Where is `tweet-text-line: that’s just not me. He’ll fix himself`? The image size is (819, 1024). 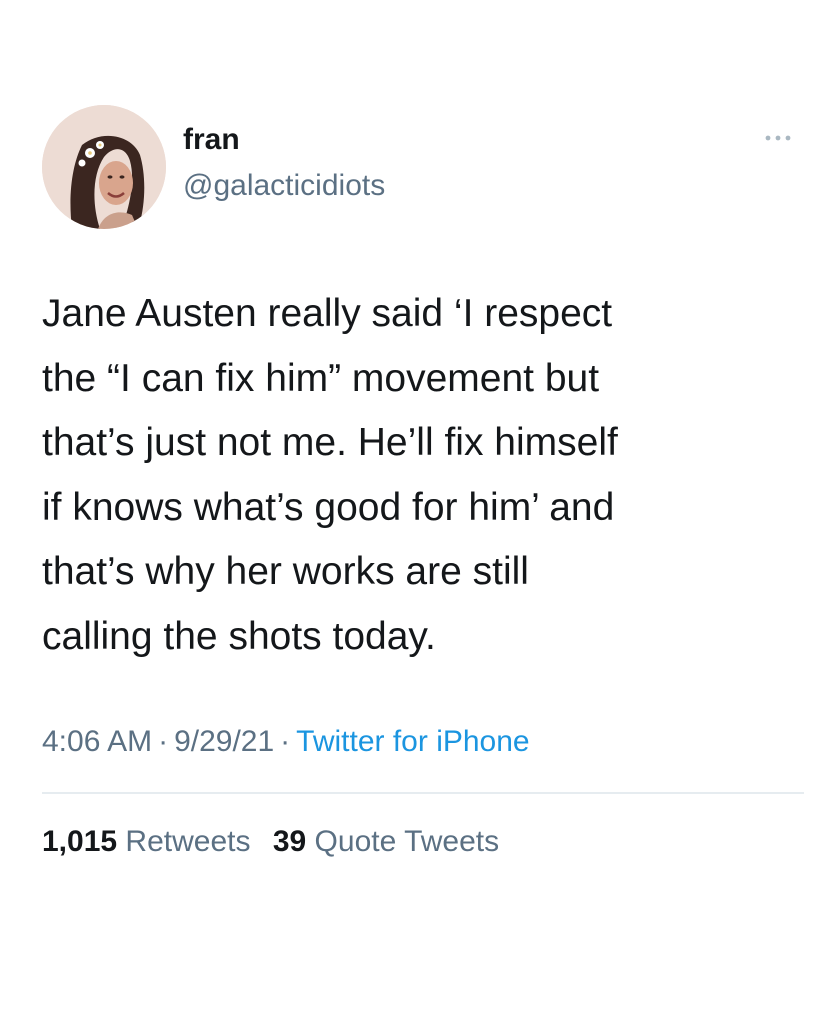
tweet-text-line: that’s just not me. He’ll fix himself is located at coordinates (330, 442).